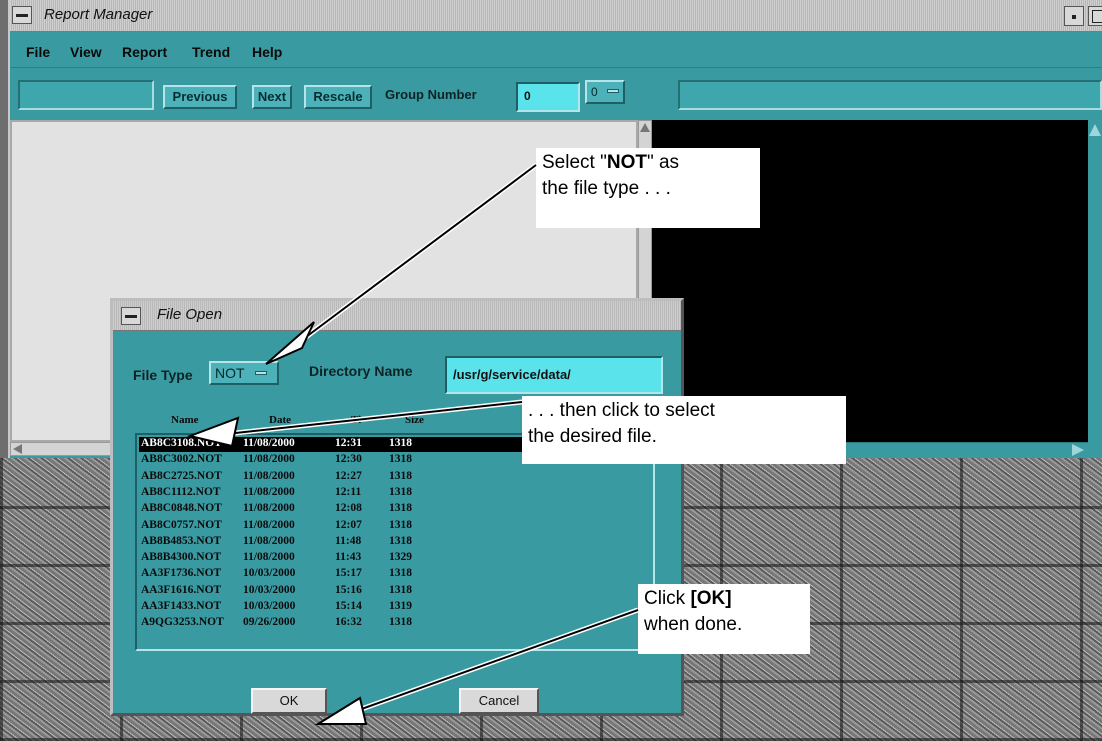 This screenshot has height=741, width=1102. Describe the element at coordinates (419, 252) in the screenshot. I see `arrow-to-file-type` at that location.